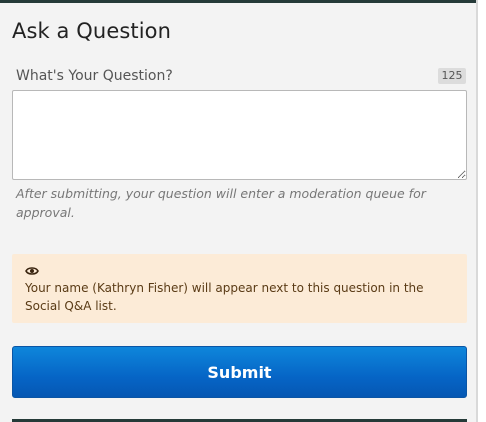 This screenshot has width=486, height=422. I want to click on page-title: Ask a Question, so click(92, 31).